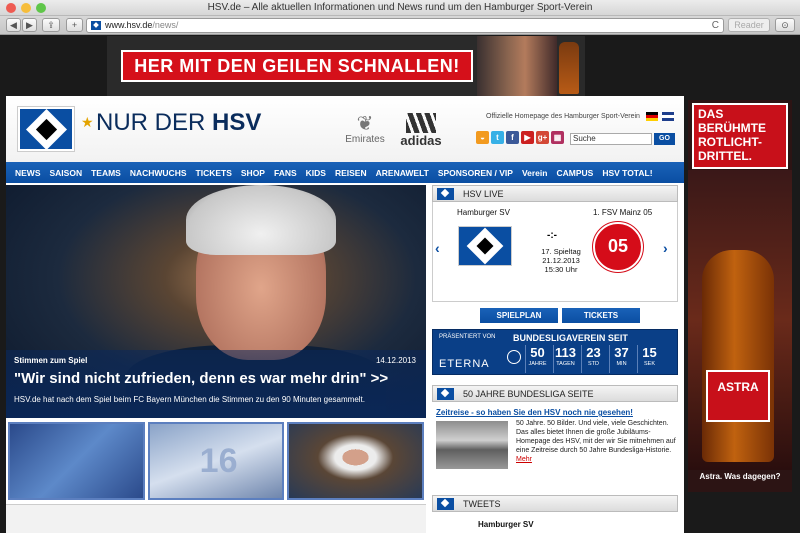  I want to click on prev-match-icon: ‹, so click(437, 248).